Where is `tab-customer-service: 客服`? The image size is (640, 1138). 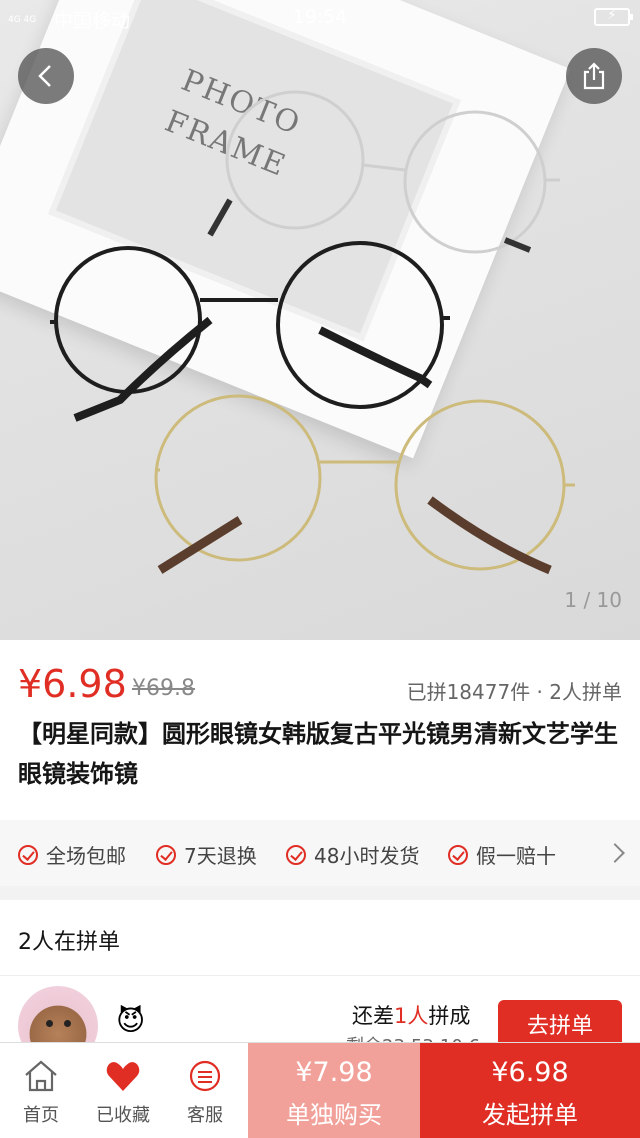 tab-customer-service: 客服 is located at coordinates (205, 1090).